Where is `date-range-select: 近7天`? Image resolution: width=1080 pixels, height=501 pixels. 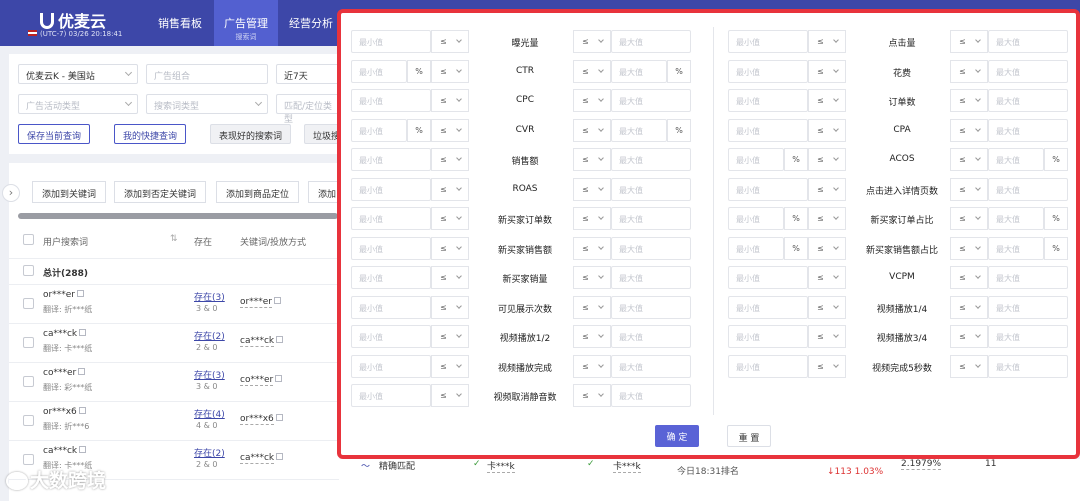
date-range-select: 近7天 is located at coordinates (311, 74).